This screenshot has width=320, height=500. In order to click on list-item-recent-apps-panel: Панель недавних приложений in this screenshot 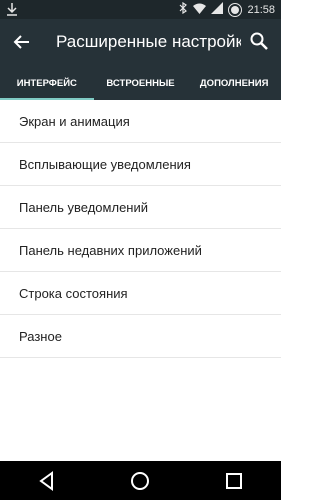, I will do `click(140, 250)`.